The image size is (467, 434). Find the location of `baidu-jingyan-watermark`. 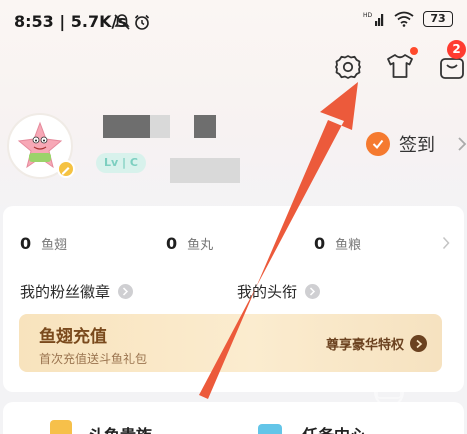

baidu-jingyan-watermark is located at coordinates (405, 399).